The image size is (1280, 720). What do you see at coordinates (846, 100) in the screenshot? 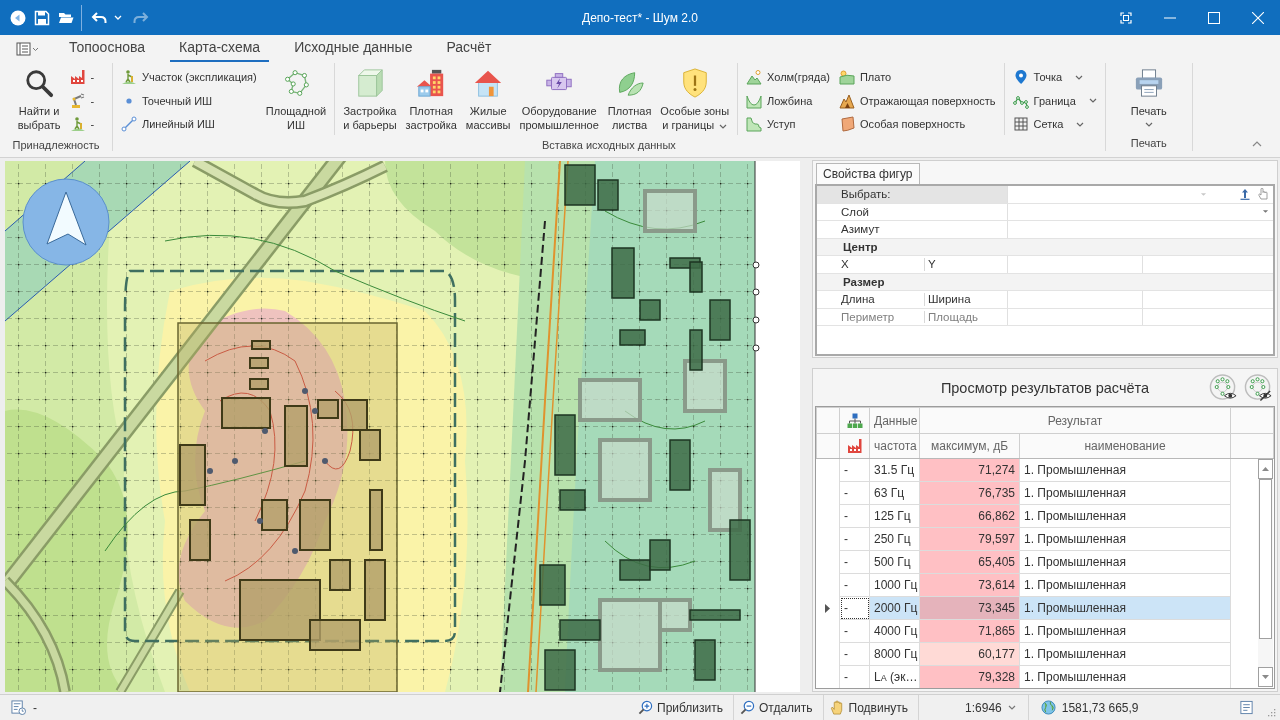
I see `mountain-icon` at bounding box center [846, 100].